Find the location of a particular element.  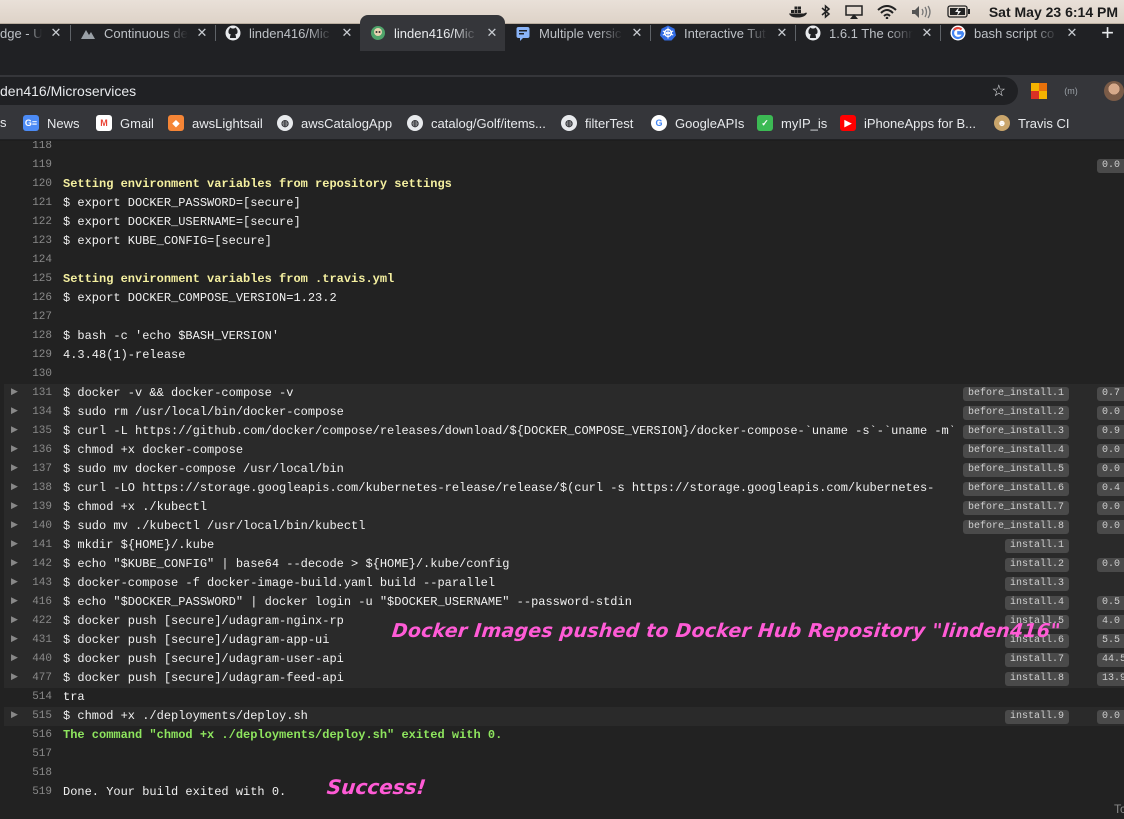

line-number: 129 is located at coordinates (28, 355).